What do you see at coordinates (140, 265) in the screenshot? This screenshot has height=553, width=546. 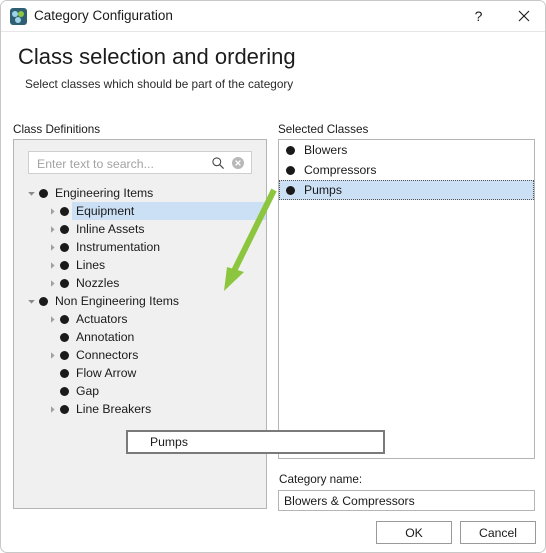 I see `tree-item-lines: Lines` at bounding box center [140, 265].